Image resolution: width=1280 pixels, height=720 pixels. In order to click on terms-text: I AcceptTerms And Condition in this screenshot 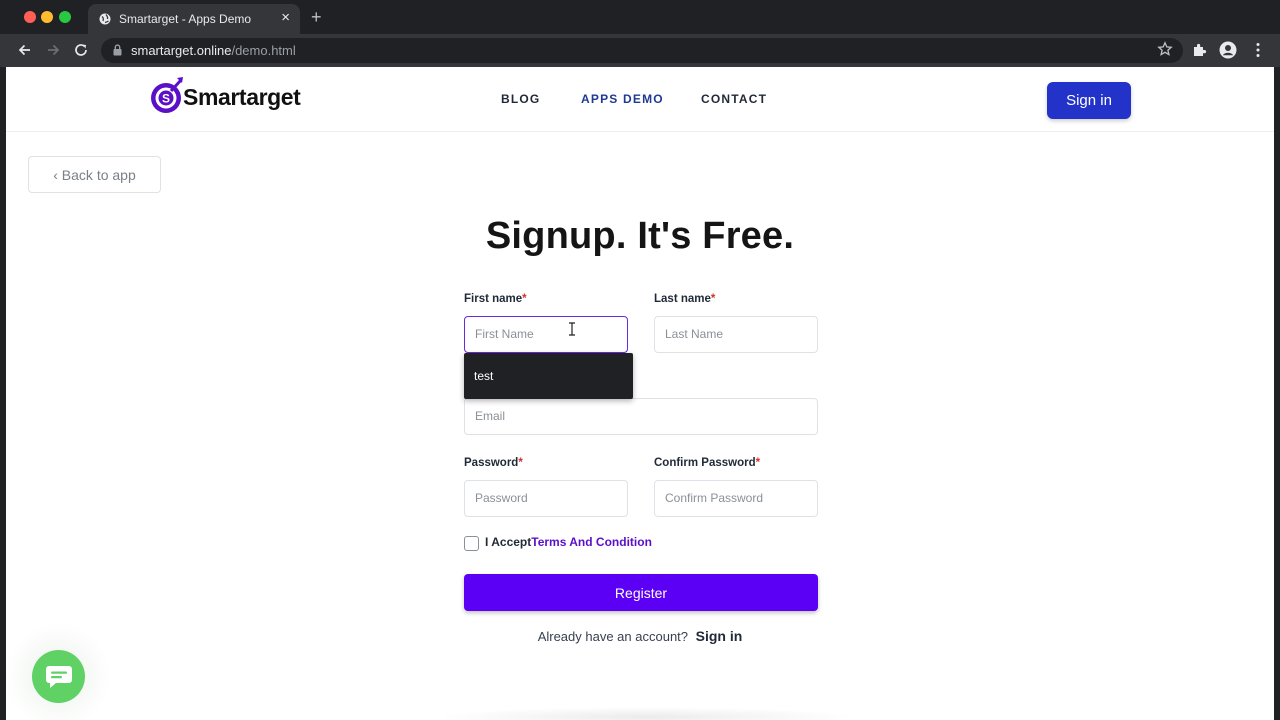, I will do `click(568, 542)`.